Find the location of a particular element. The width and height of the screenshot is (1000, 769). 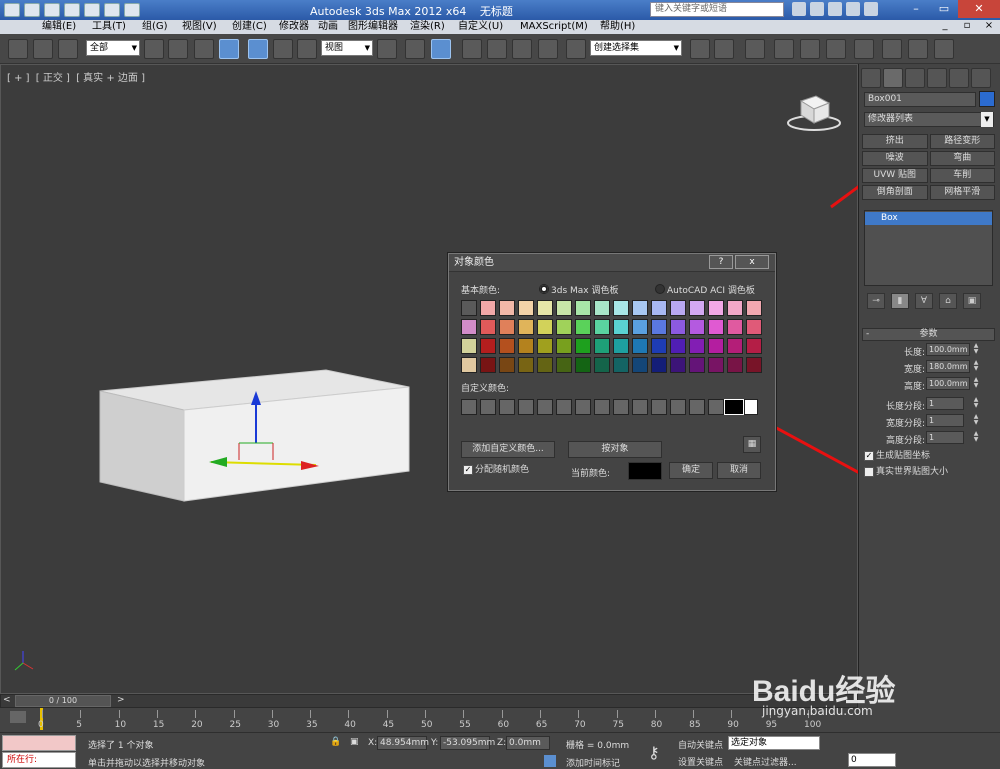

object-name-field: Box001 is located at coordinates (920, 99).